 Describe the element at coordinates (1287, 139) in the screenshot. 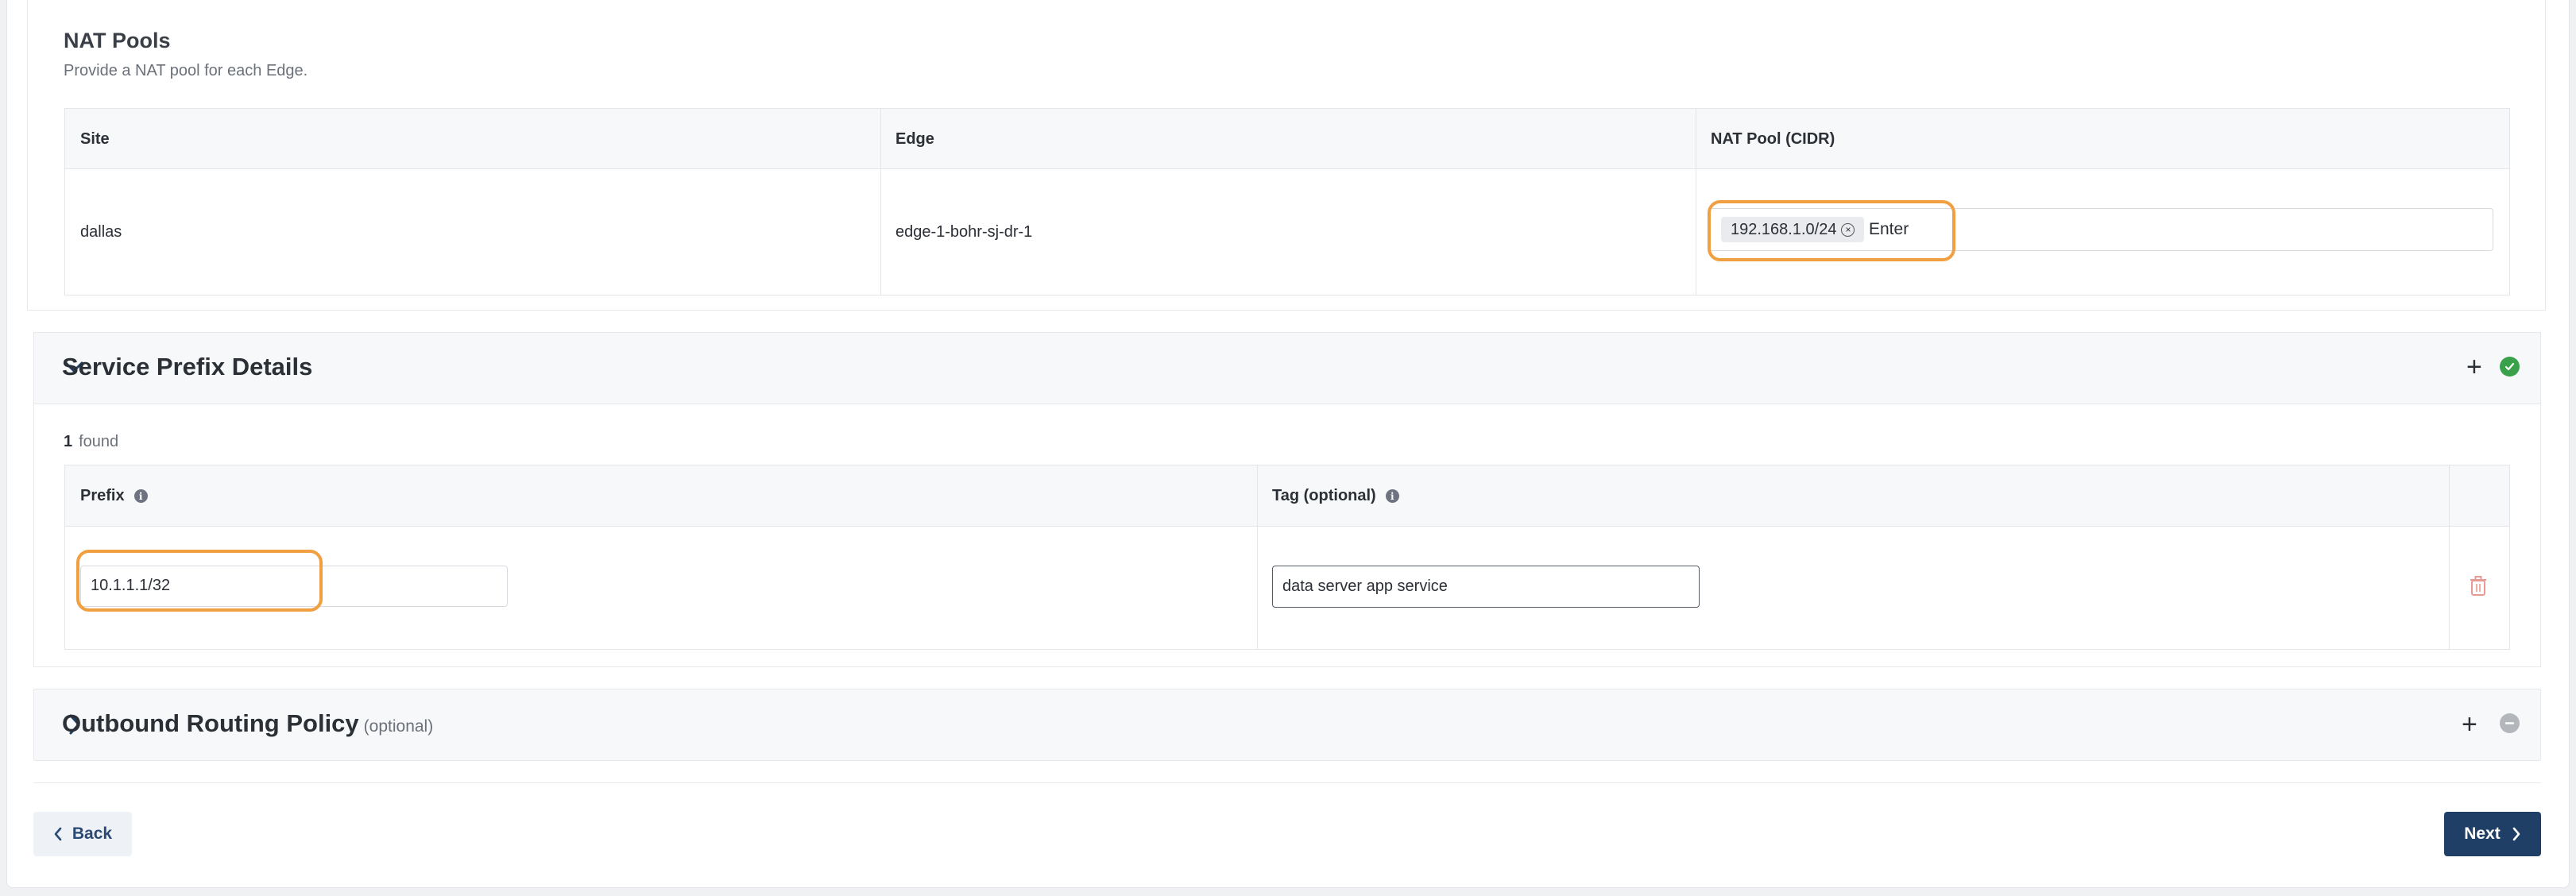

I see `table-header` at that location.